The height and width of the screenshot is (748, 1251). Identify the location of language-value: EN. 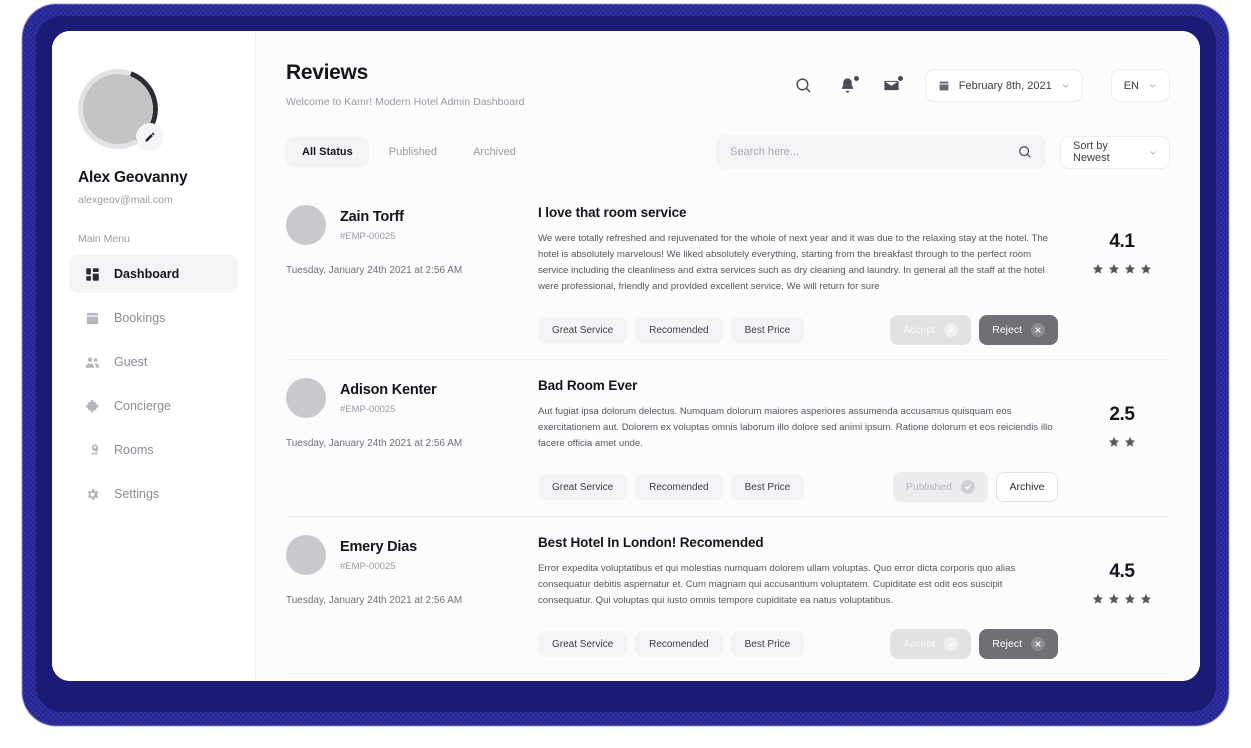
(1131, 85).